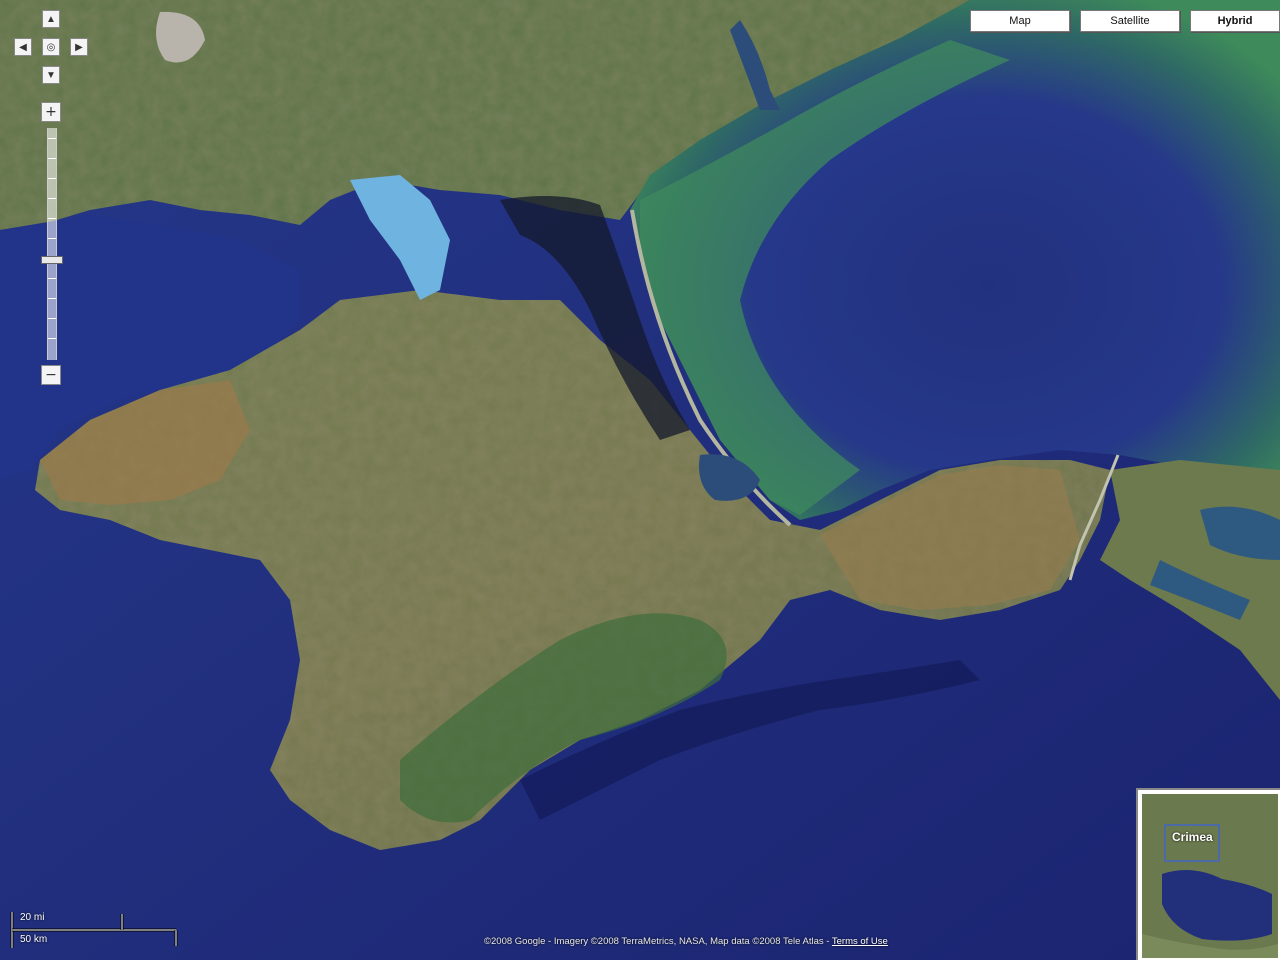 This screenshot has height=960, width=1280. I want to click on minus-icon: −, so click(51, 375).